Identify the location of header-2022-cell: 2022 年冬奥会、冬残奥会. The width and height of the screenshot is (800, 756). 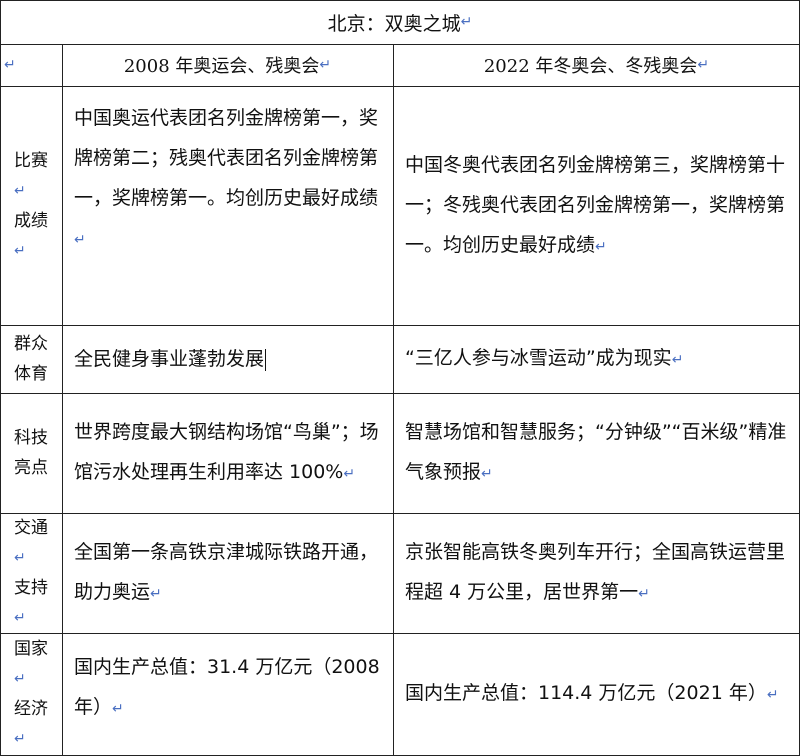
(596, 65).